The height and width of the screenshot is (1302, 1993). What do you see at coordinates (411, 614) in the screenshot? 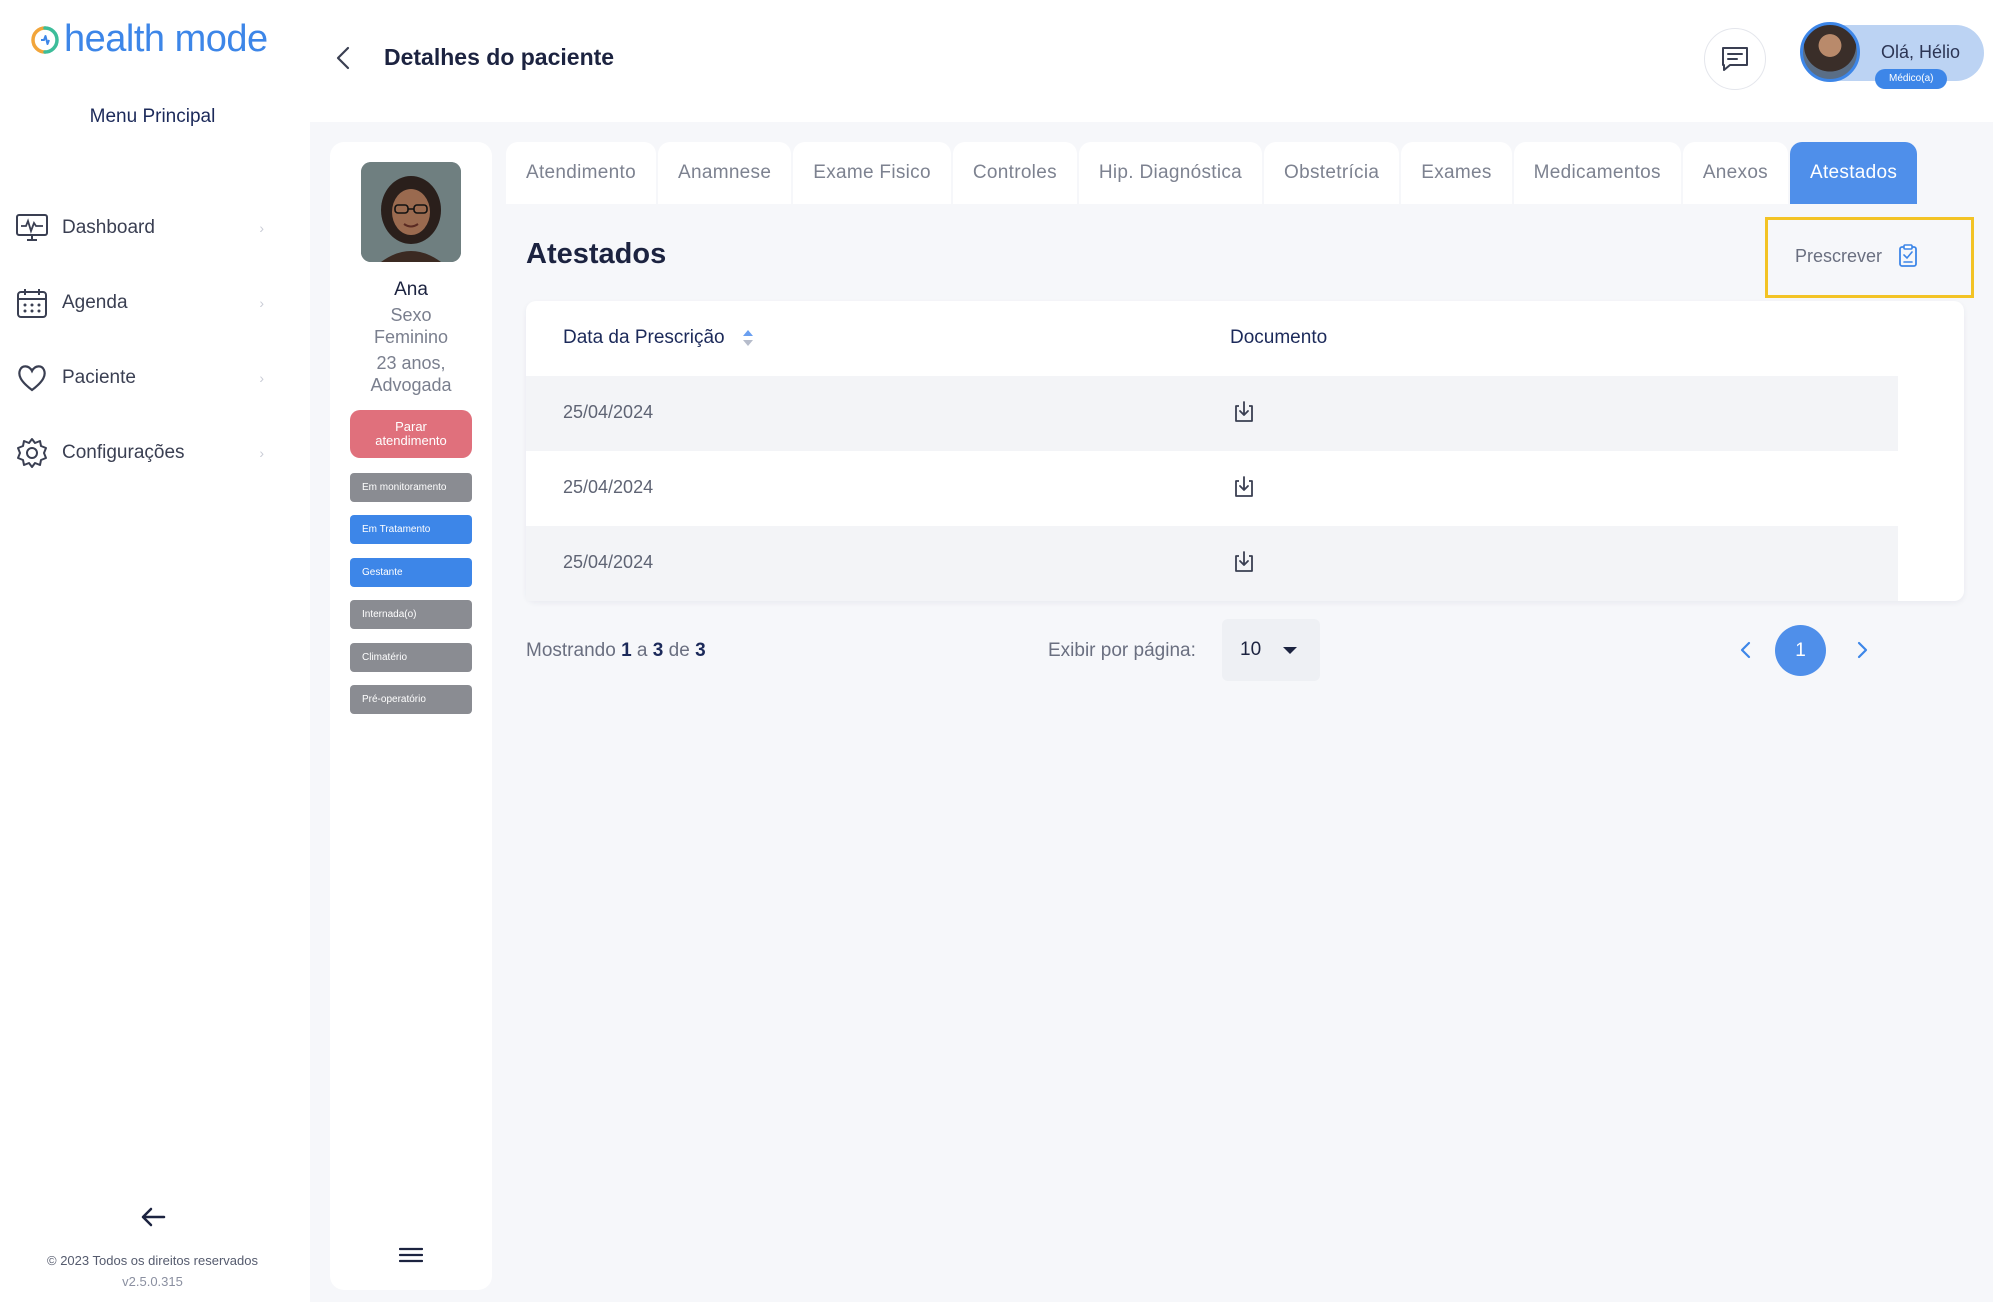
I see `tag-internada: Internada(o)` at bounding box center [411, 614].